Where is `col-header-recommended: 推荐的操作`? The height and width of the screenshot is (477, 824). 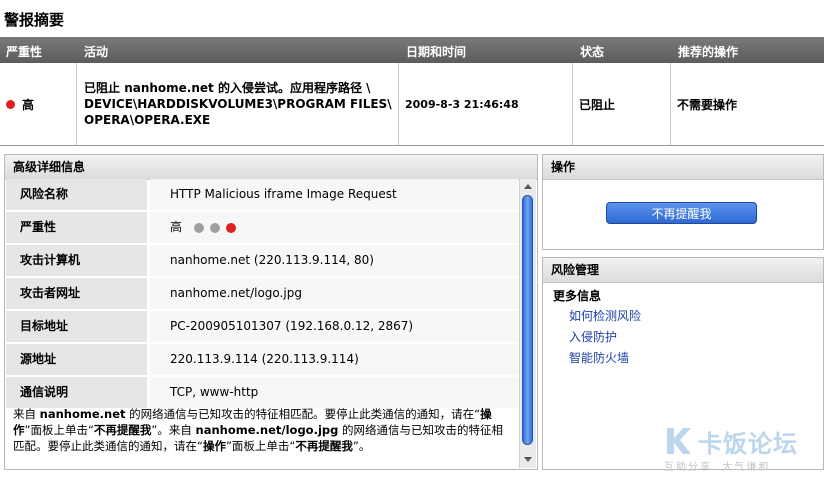 col-header-recommended: 推荐的操作 is located at coordinates (708, 52).